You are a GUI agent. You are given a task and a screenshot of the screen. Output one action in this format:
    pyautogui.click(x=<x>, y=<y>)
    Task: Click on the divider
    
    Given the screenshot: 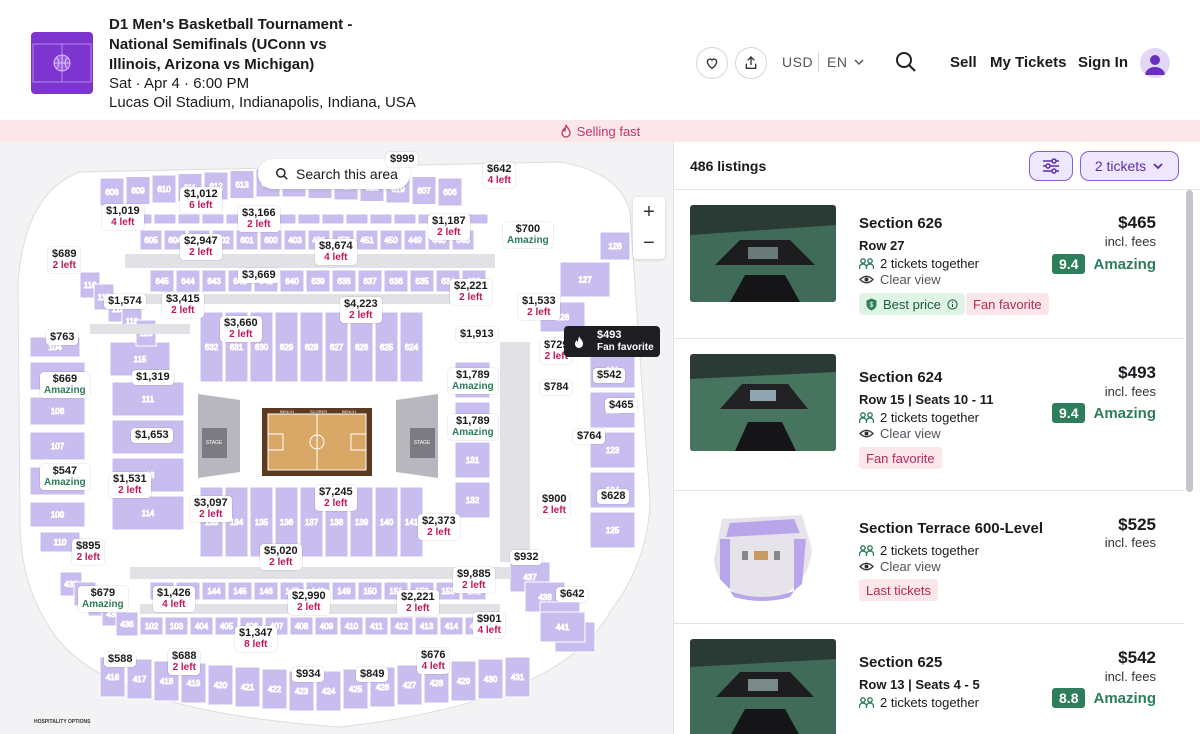 What is the action you would take?
    pyautogui.click(x=818, y=62)
    